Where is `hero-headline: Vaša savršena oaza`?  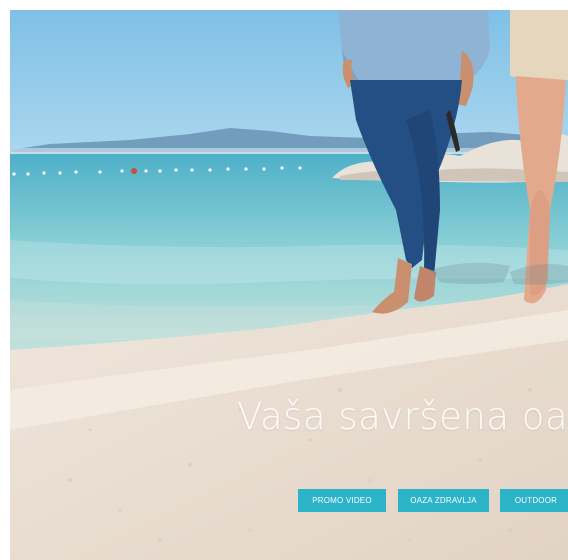 hero-headline: Vaša savršena oaza is located at coordinates (402, 416).